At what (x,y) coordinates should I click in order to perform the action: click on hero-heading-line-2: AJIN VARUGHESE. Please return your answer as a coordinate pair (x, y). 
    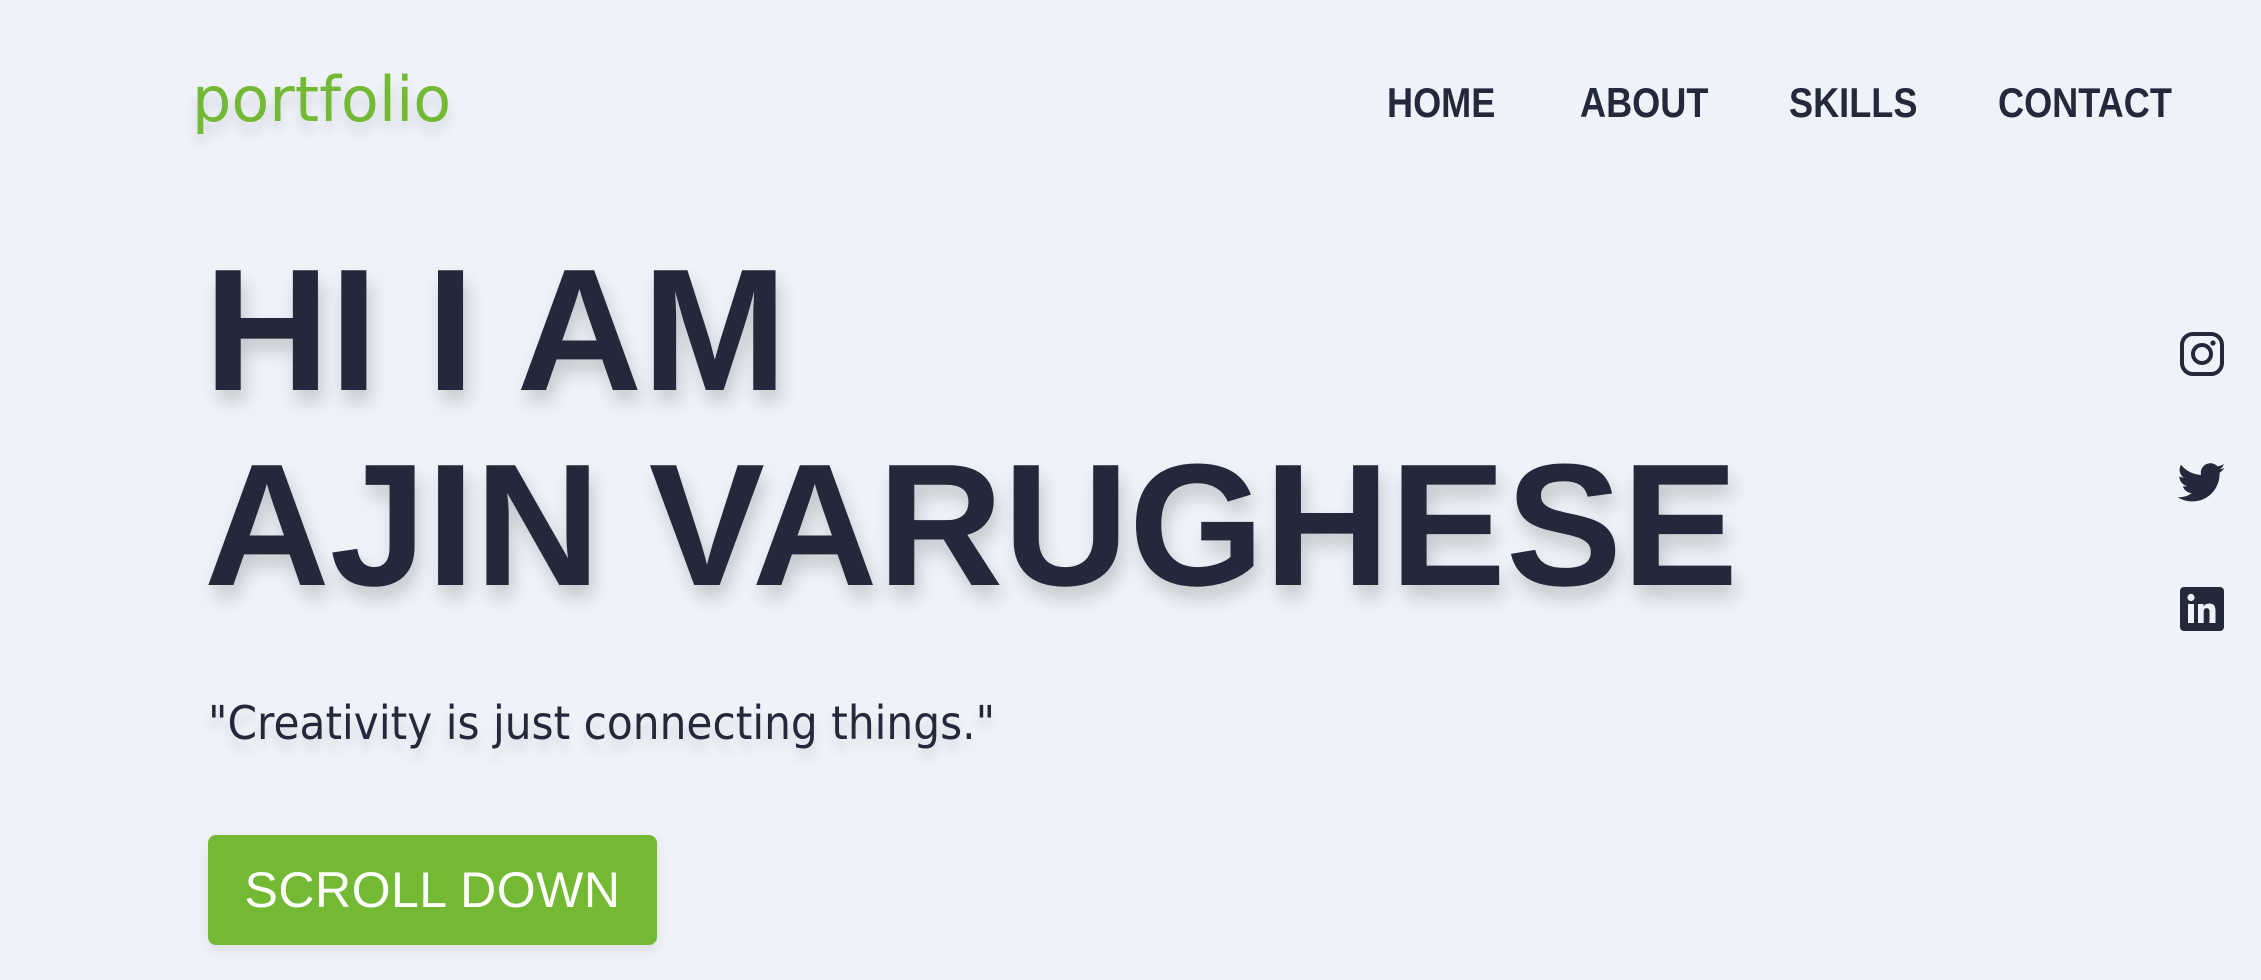
    Looking at the image, I should click on (971, 524).